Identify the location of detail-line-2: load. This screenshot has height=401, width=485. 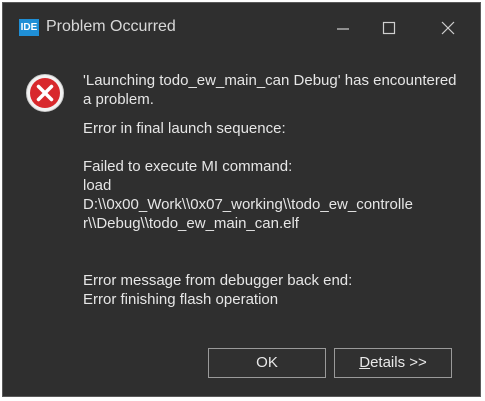
(97, 185).